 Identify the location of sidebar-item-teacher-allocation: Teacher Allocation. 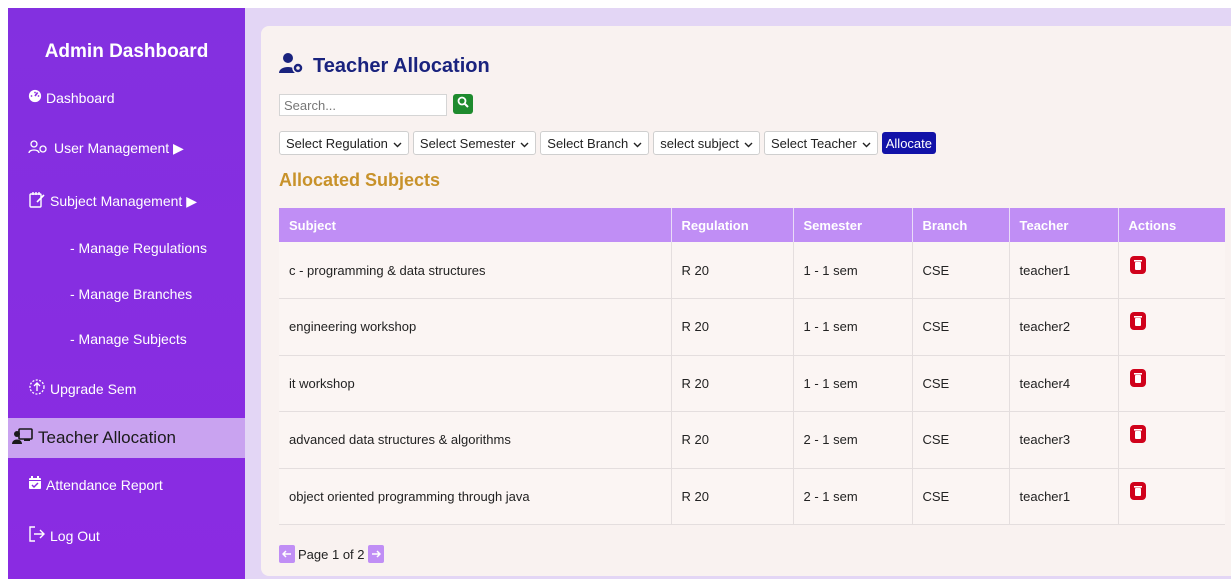
(126, 438).